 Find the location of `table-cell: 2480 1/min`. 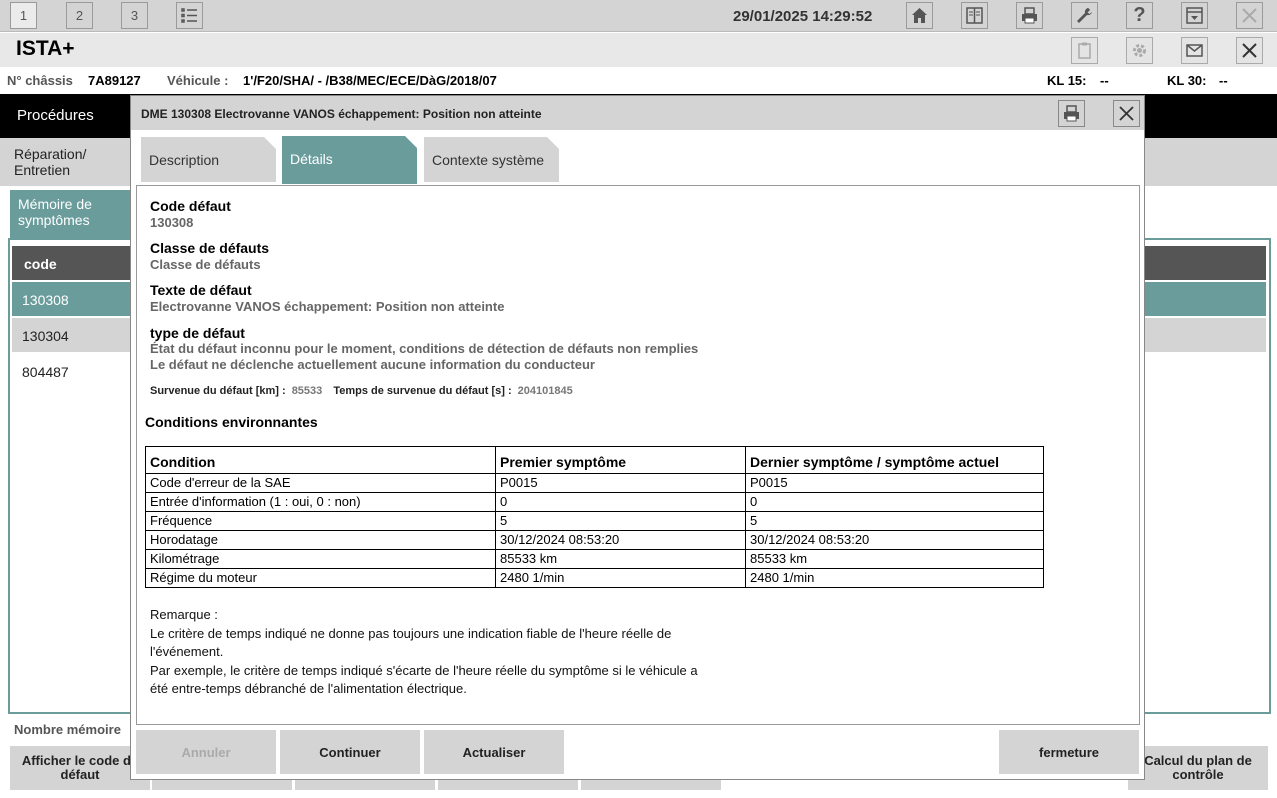

table-cell: 2480 1/min is located at coordinates (894, 578).